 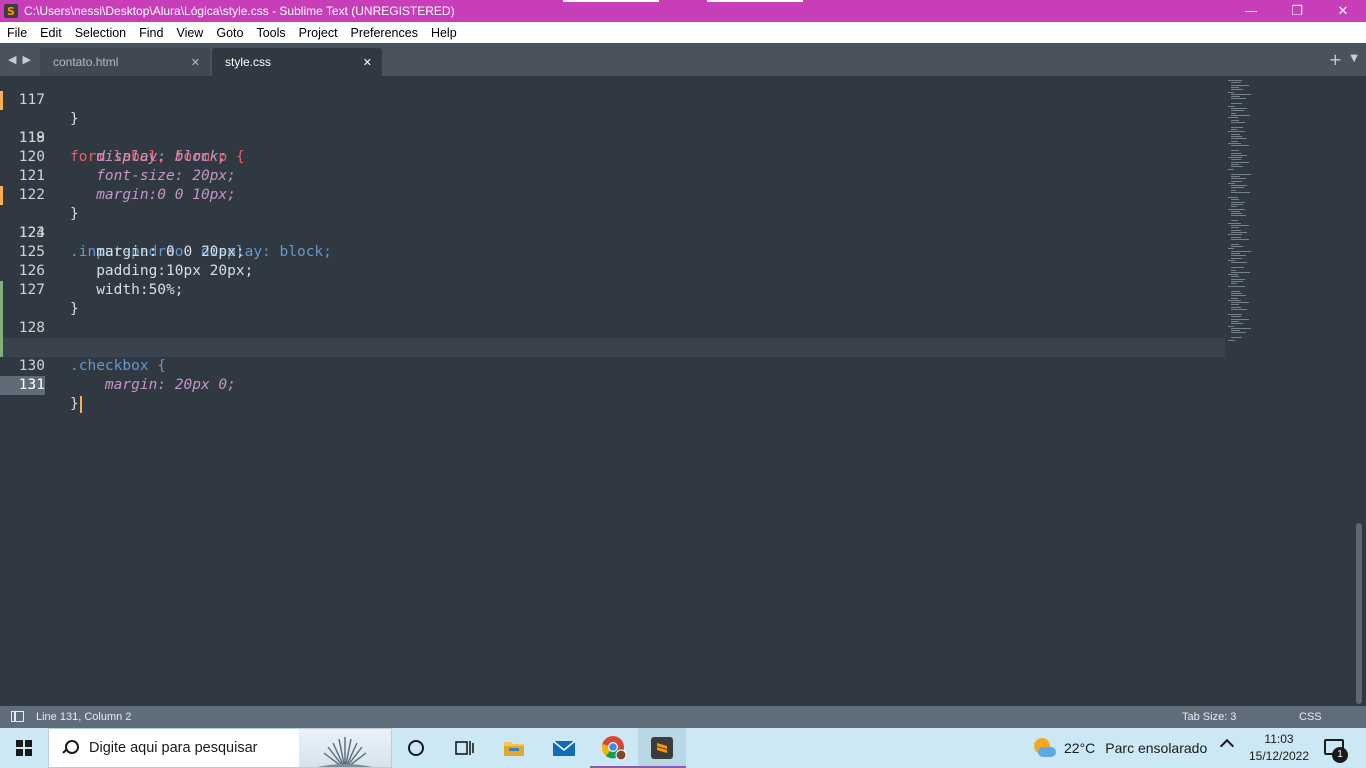 I want to click on cortana-icon, so click(x=416, y=748).